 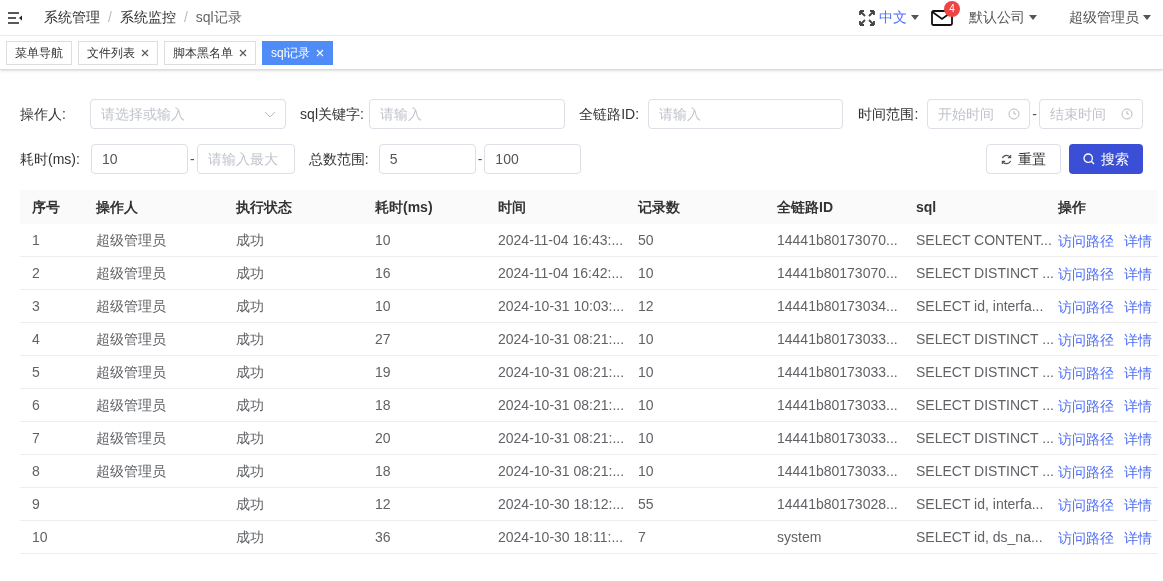 What do you see at coordinates (1003, 17) in the screenshot?
I see `company-dropdown: 默认公司` at bounding box center [1003, 17].